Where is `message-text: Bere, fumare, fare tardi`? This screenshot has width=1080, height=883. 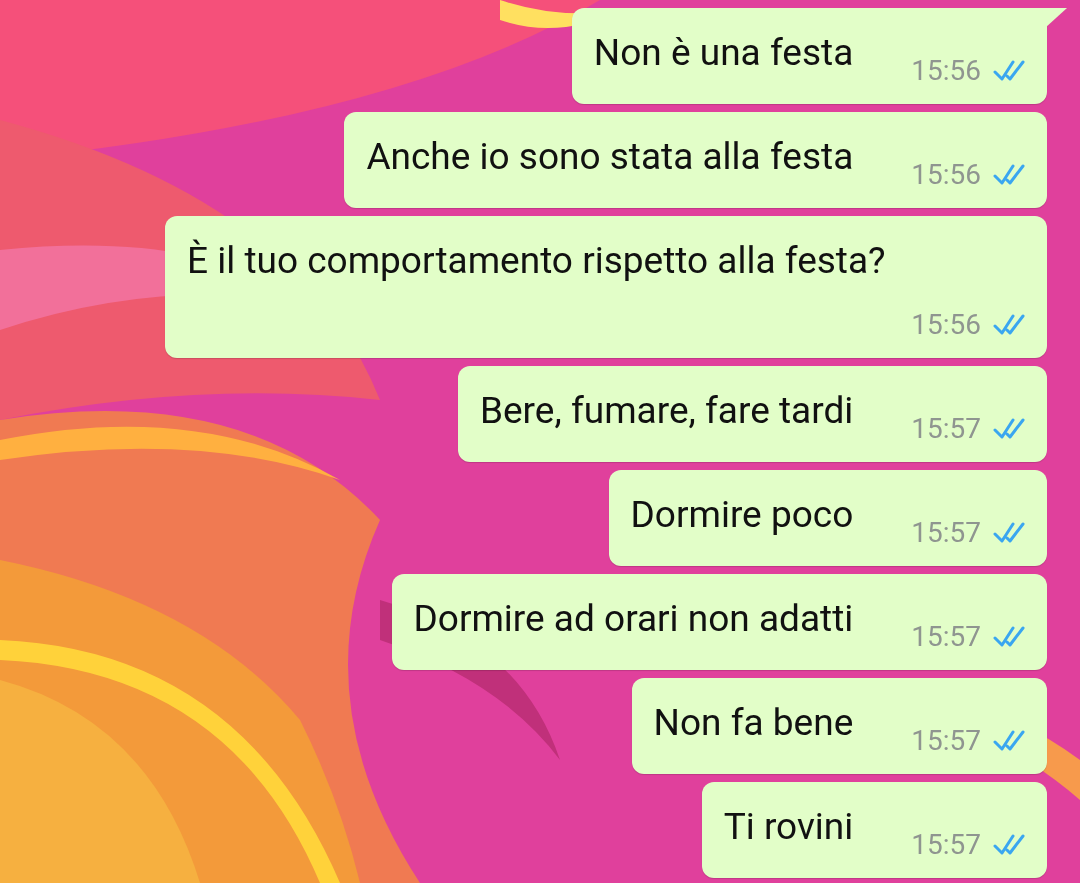 message-text: Bere, fumare, fare tardi is located at coordinates (666, 411).